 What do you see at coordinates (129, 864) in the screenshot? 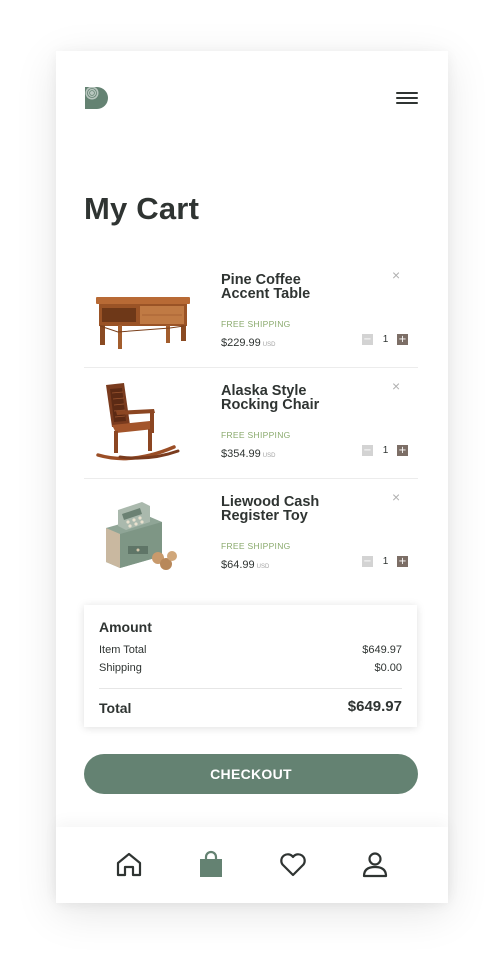
I see `home-icon` at bounding box center [129, 864].